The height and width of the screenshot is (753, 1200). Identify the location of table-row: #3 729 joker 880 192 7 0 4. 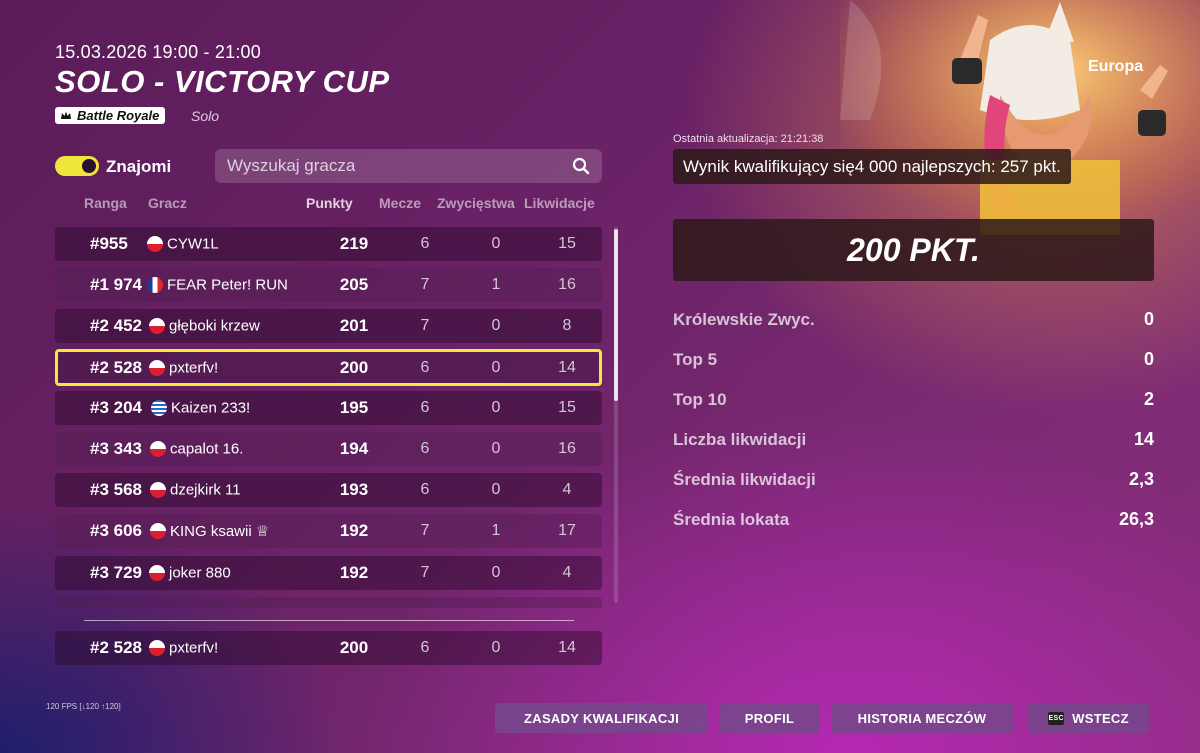
(328, 573).